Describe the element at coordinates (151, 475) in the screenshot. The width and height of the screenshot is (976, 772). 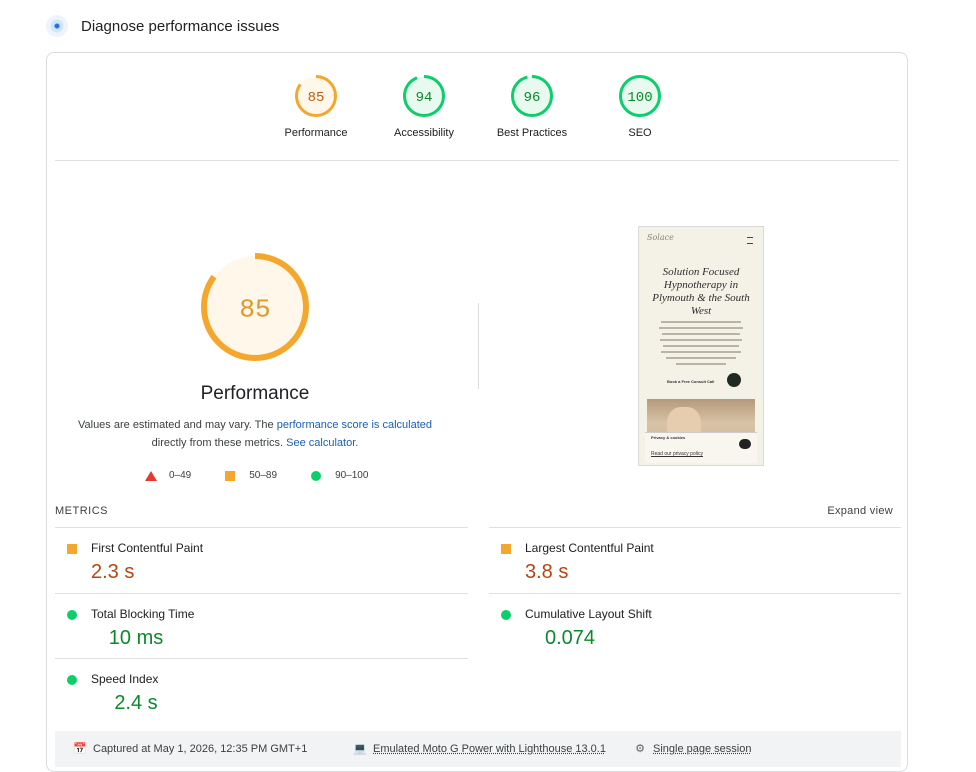
I see `fail-triangle-icon` at that location.